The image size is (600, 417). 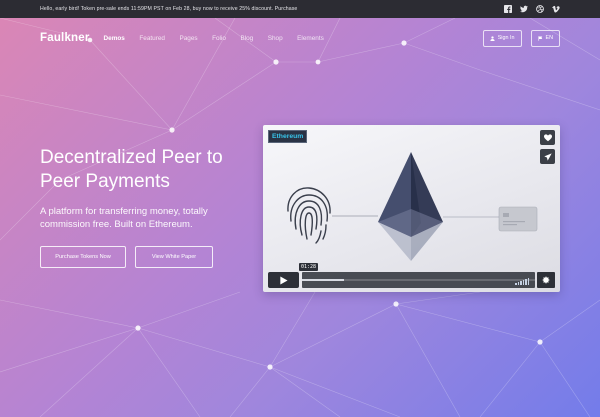 I want to click on view-white-paper-button: View White Paper, so click(x=174, y=257).